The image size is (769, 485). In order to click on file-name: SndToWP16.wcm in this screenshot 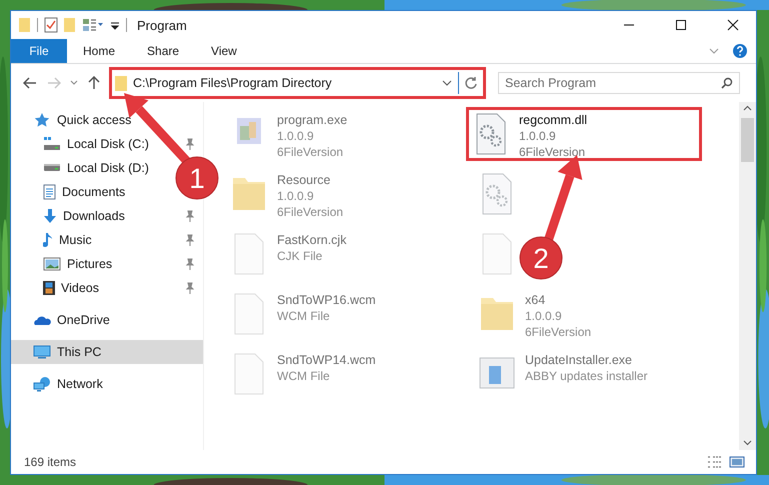, I will do `click(326, 300)`.